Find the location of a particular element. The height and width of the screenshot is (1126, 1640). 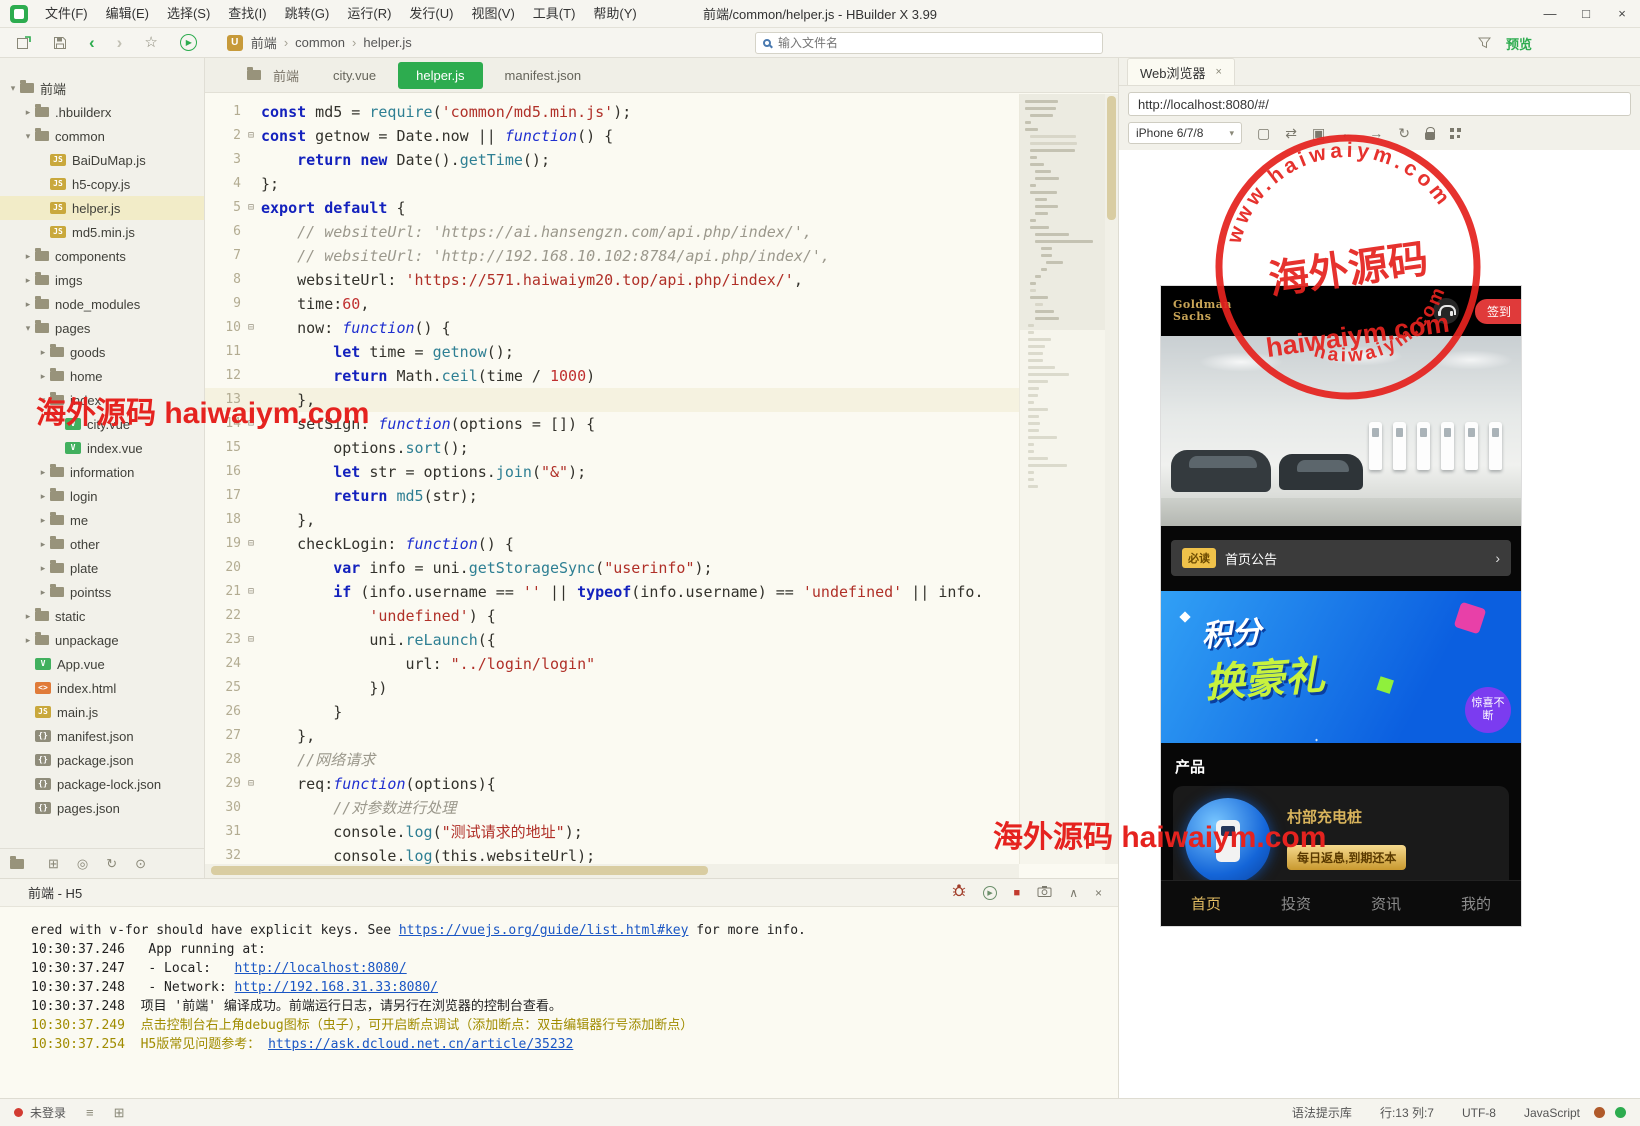

sidebar-footer-icon: ↻ is located at coordinates (111, 864).